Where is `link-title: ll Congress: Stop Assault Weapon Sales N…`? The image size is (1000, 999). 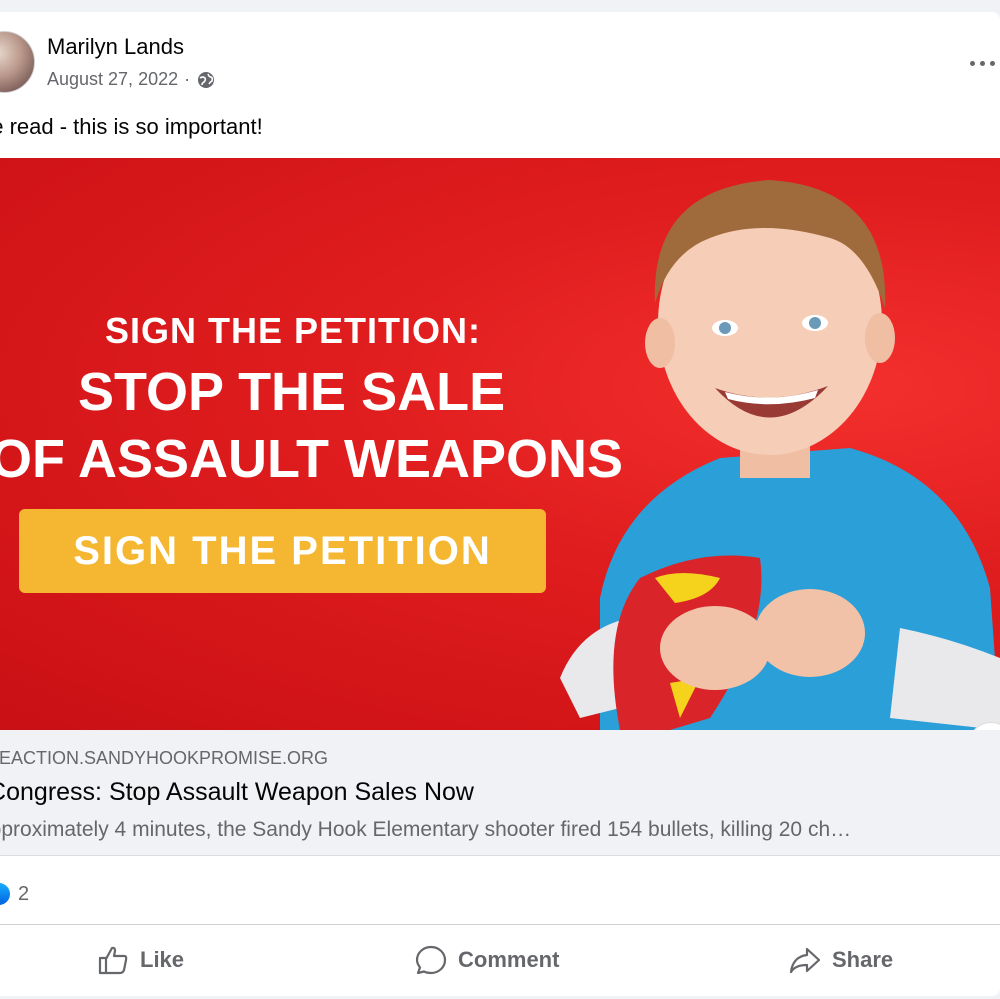
link-title: ll Congress: Stop Assault Weapon Sales N… is located at coordinates (237, 792).